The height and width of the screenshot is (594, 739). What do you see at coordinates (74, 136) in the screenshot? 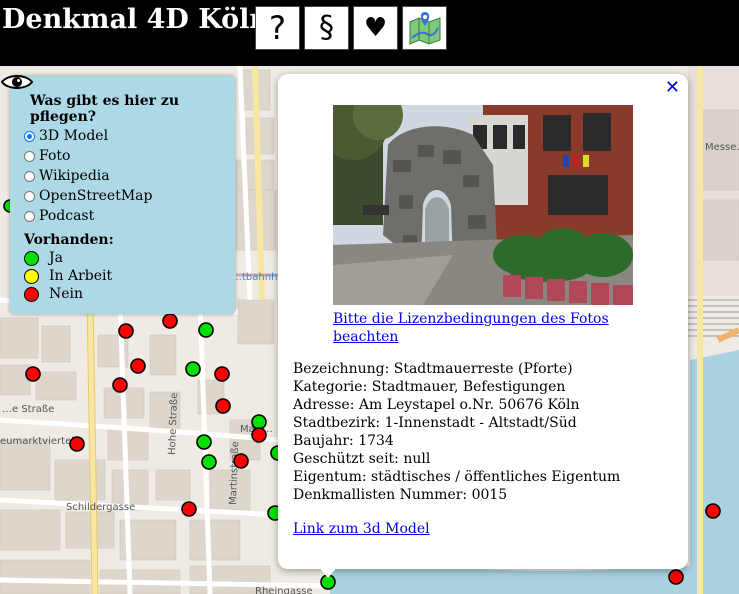
I see `option-label: 3D Model` at bounding box center [74, 136].